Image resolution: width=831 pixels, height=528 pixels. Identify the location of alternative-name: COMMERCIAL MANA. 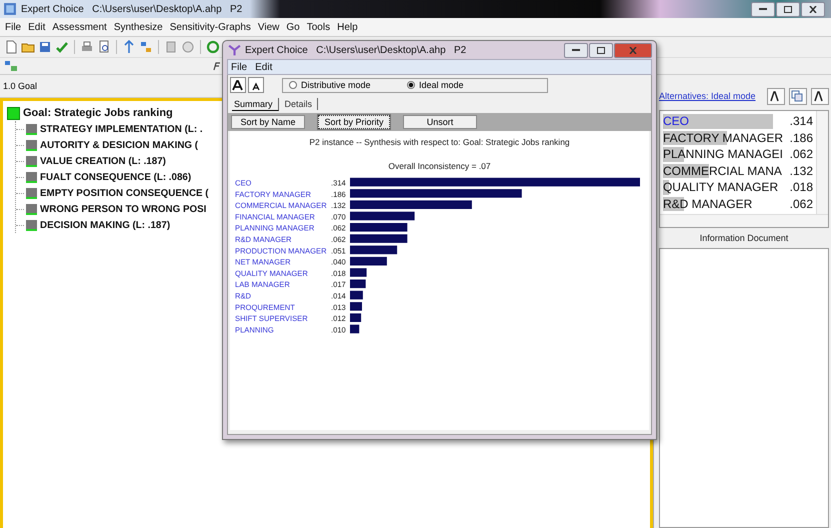
(722, 171).